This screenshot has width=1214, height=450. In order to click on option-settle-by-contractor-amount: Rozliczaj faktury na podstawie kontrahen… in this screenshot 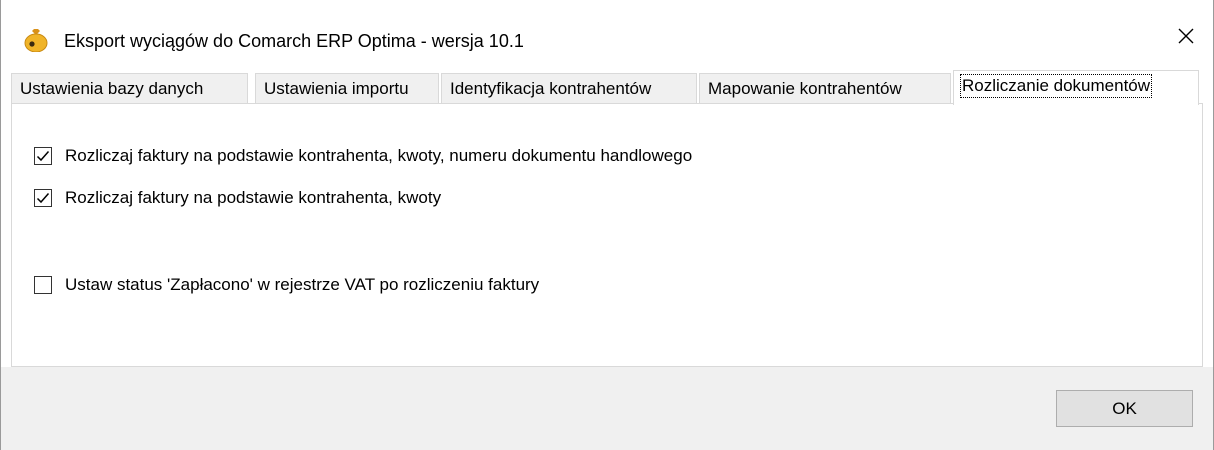, I will do `click(237, 198)`.